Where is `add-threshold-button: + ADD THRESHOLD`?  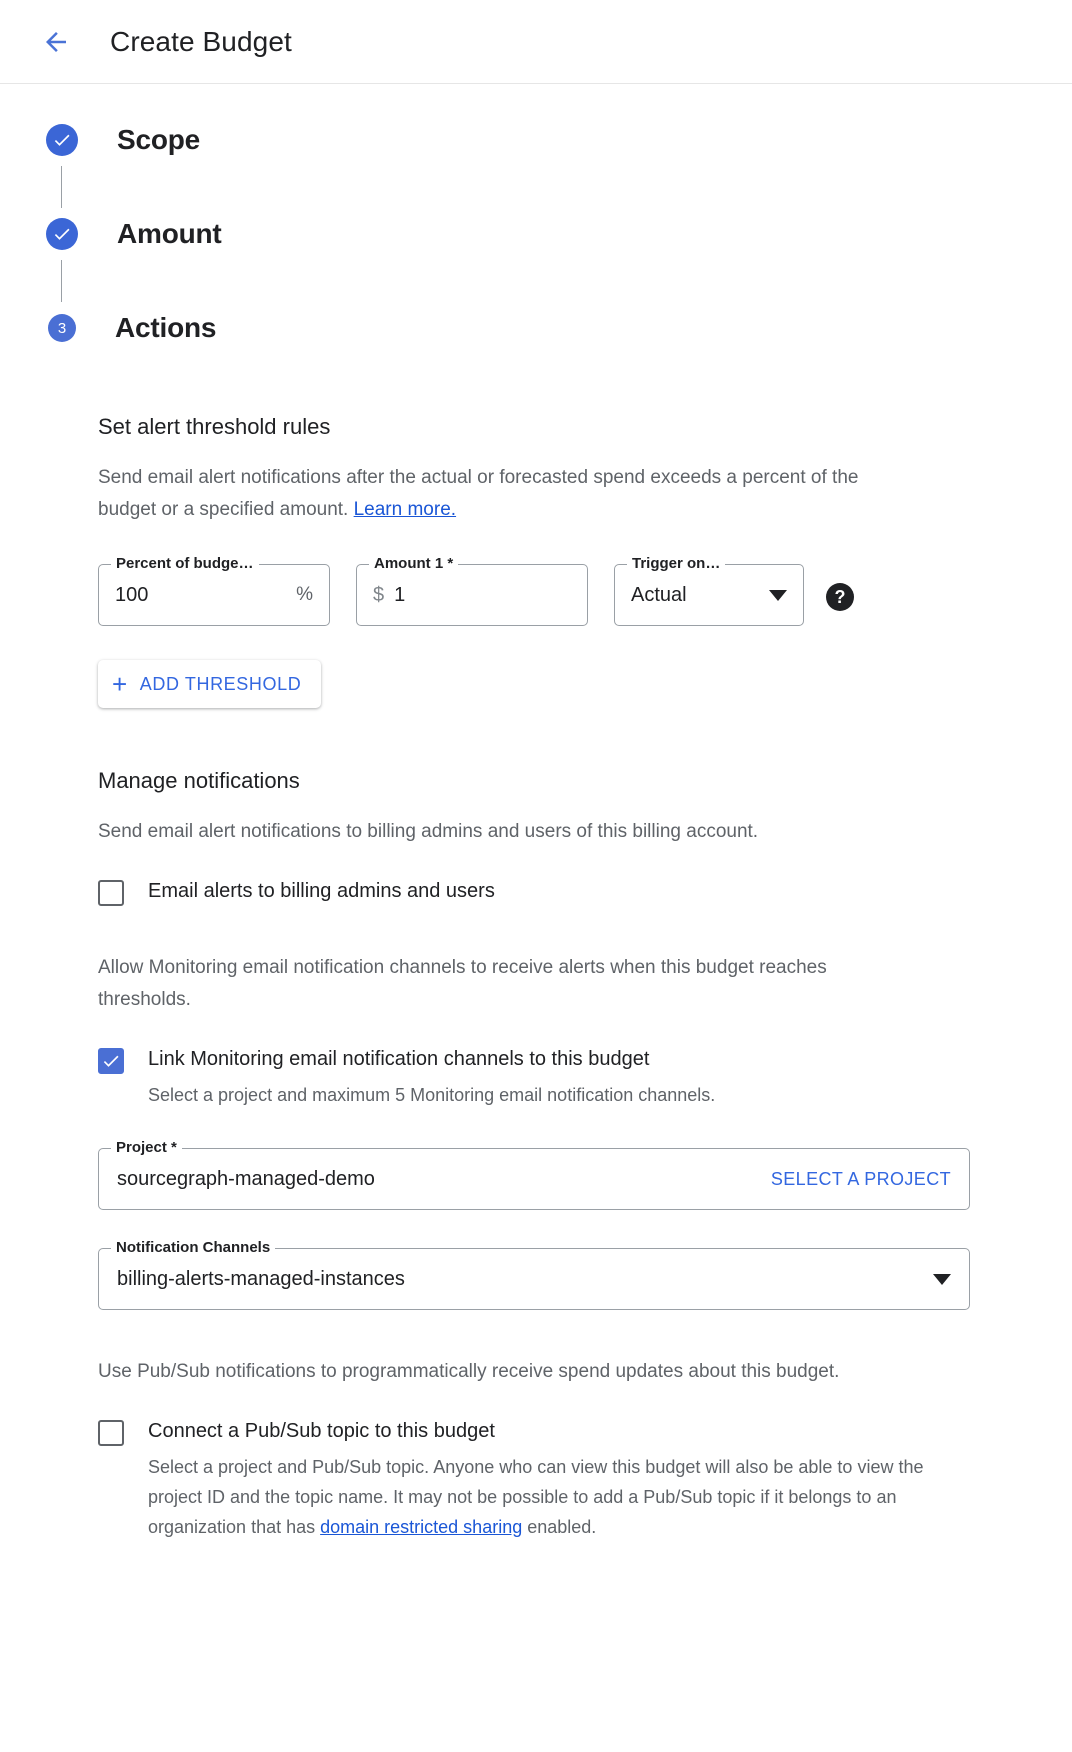
add-threshold-button: + ADD THRESHOLD is located at coordinates (210, 684).